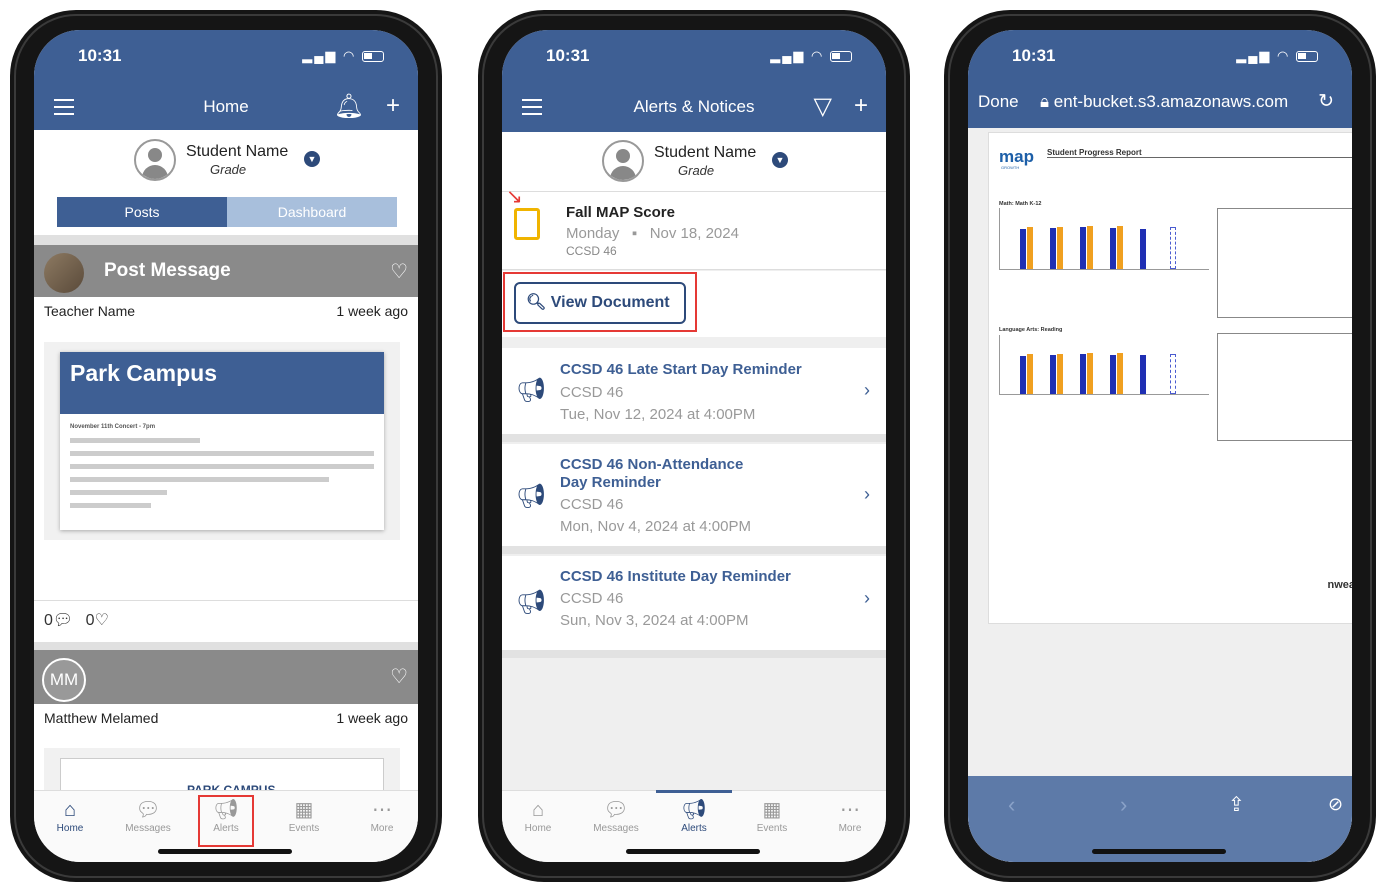 Image resolution: width=1379 pixels, height=882 pixels. I want to click on more-icon: ⋯, so click(382, 810).